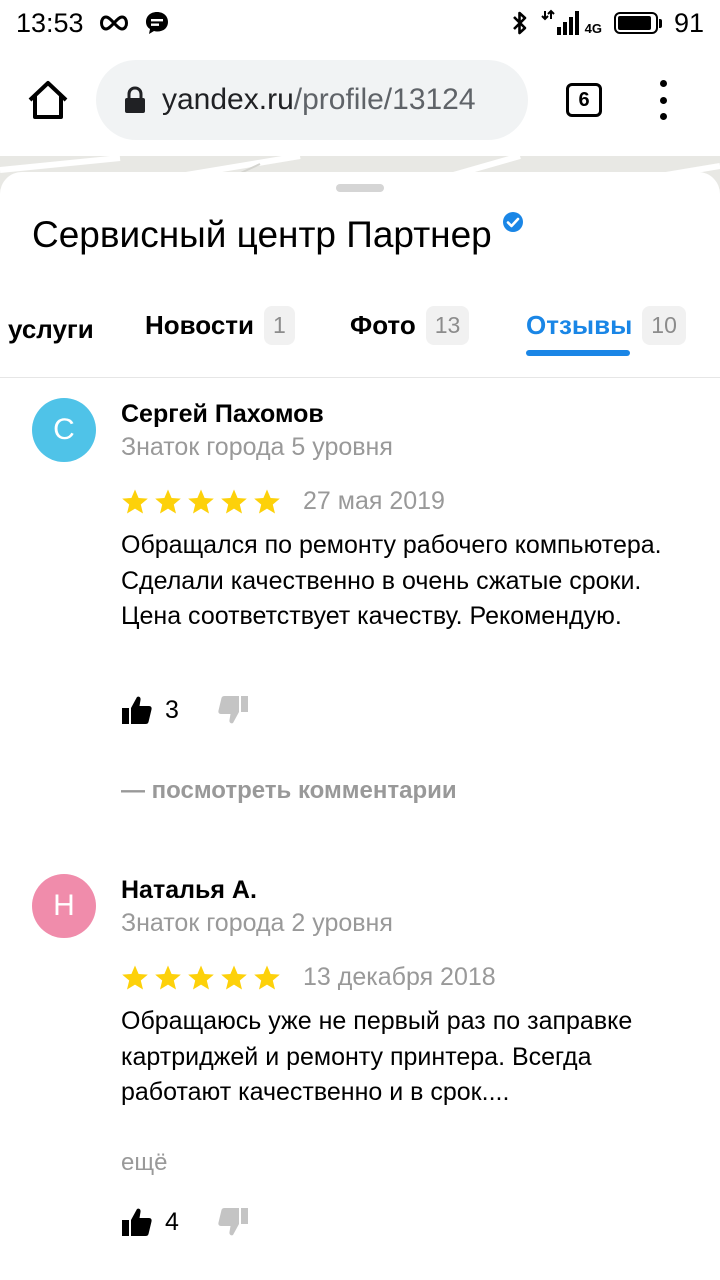 This screenshot has width=720, height=1280. What do you see at coordinates (113, 23) in the screenshot?
I see `infinity-icon` at bounding box center [113, 23].